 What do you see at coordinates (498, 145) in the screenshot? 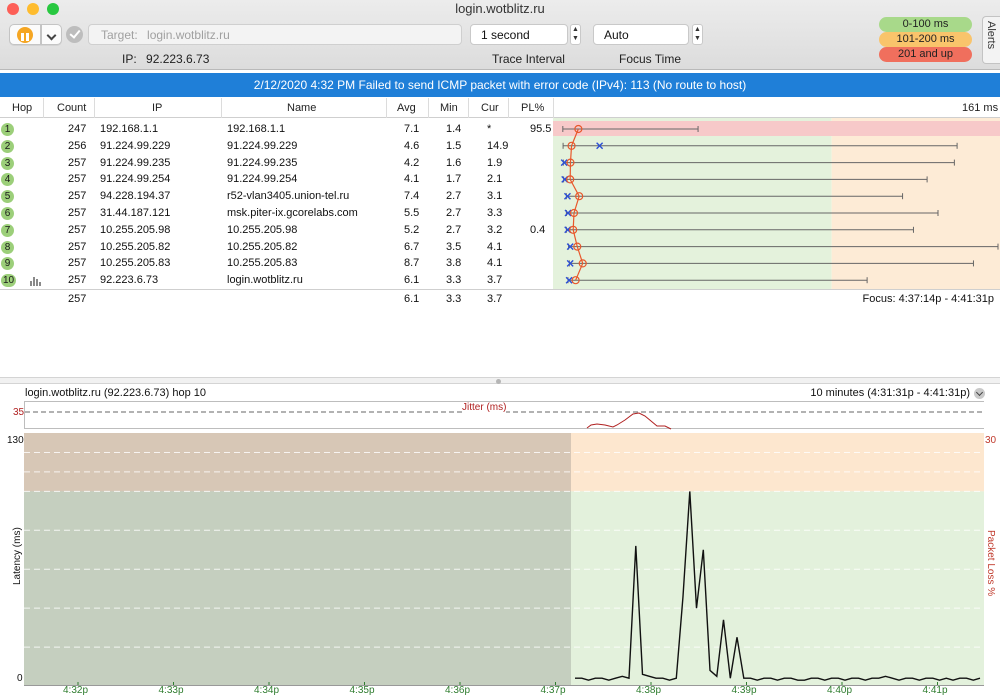
I see `cell-cur: 14.9` at bounding box center [498, 145].